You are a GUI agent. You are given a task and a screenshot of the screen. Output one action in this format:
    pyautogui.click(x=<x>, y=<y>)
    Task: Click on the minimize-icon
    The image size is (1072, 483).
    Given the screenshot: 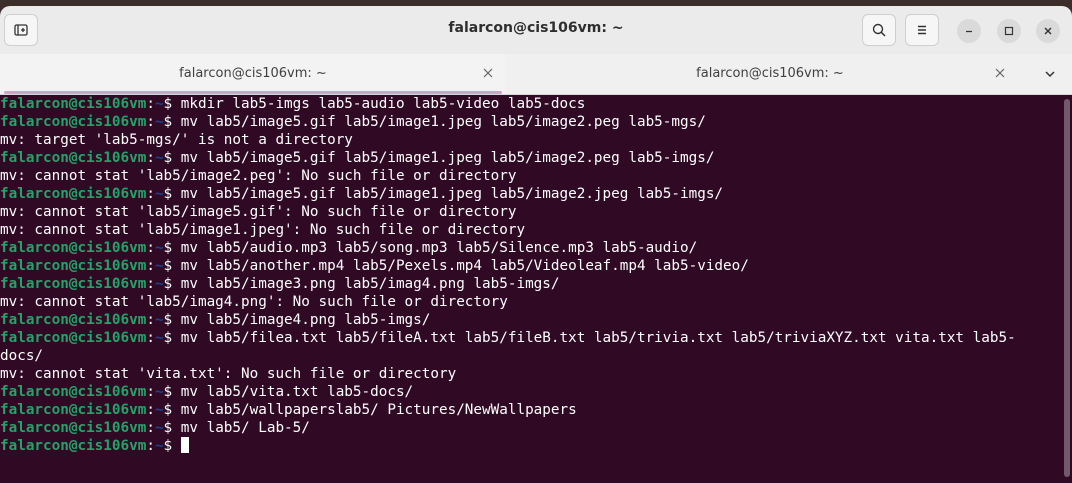 What is the action you would take?
    pyautogui.click(x=969, y=31)
    